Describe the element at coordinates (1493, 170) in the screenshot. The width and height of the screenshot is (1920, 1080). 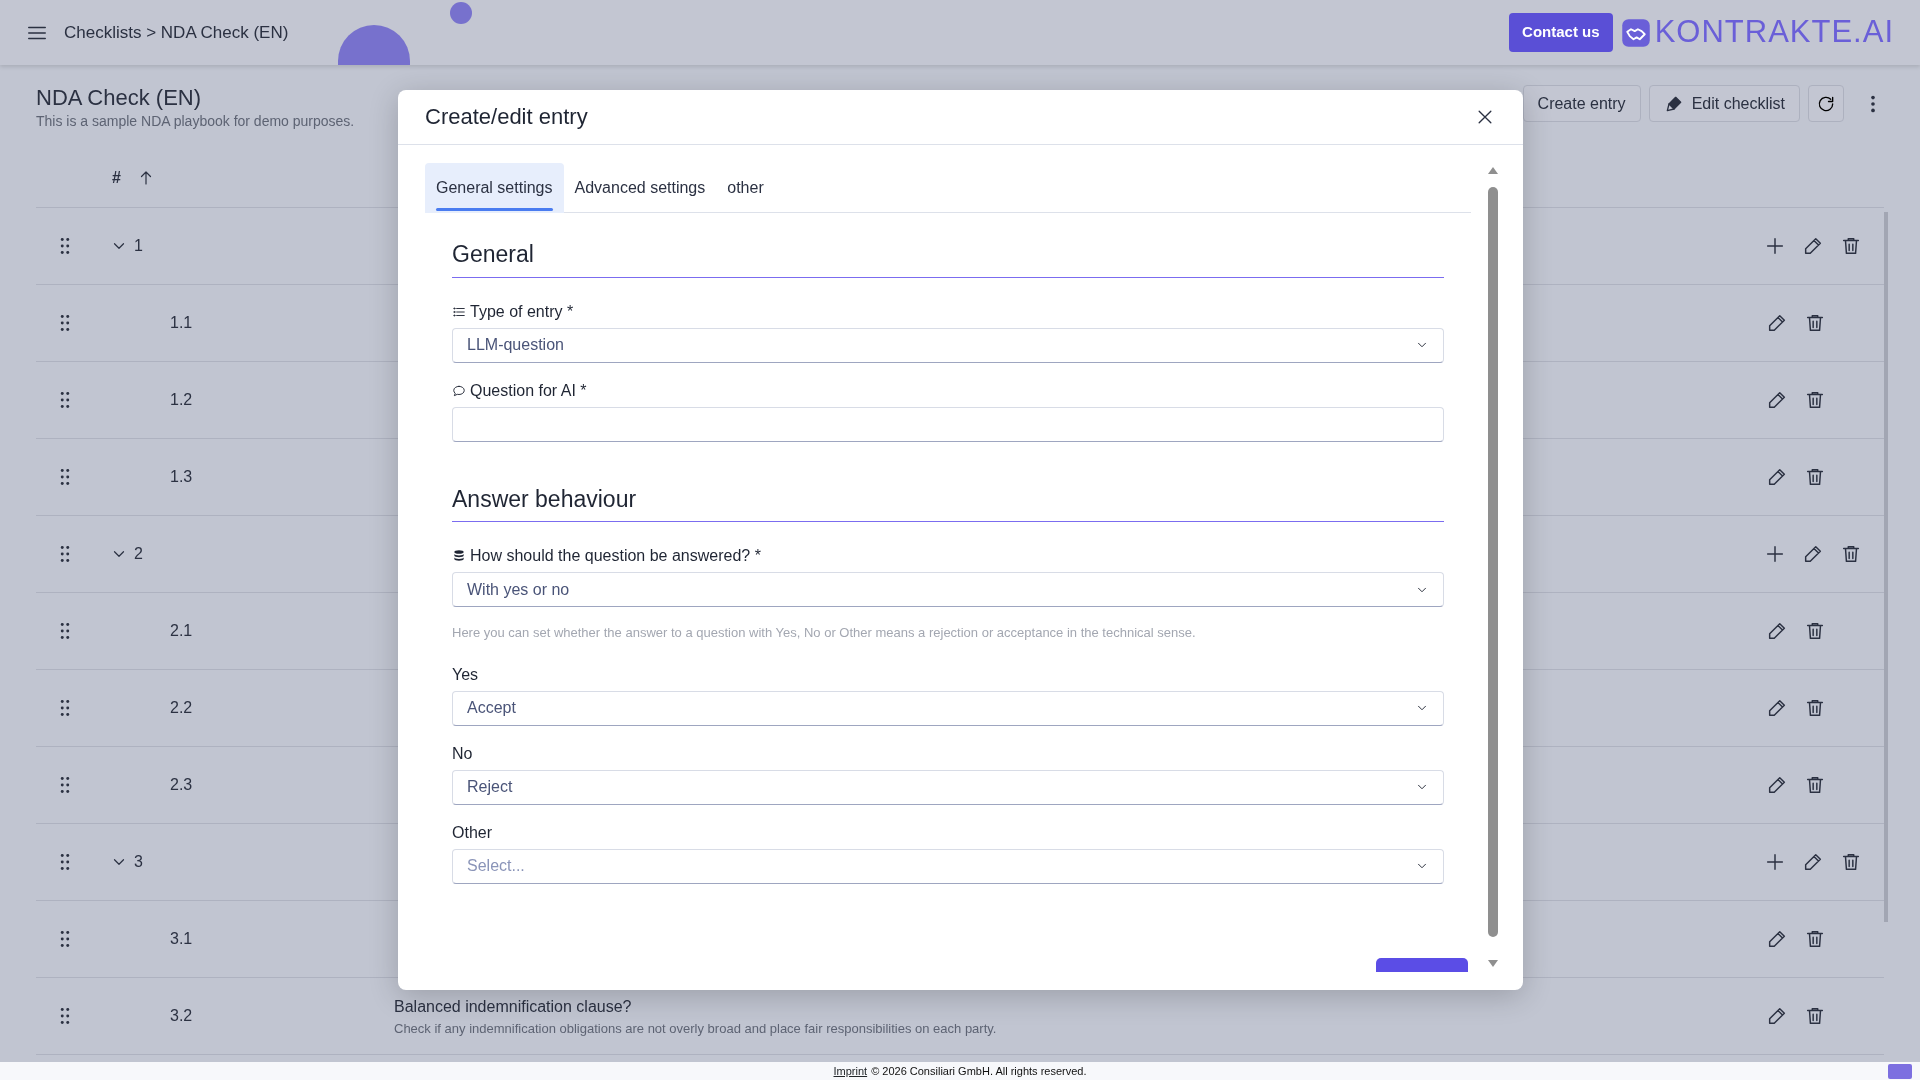
I see `scroll-up-arrow-icon` at that location.